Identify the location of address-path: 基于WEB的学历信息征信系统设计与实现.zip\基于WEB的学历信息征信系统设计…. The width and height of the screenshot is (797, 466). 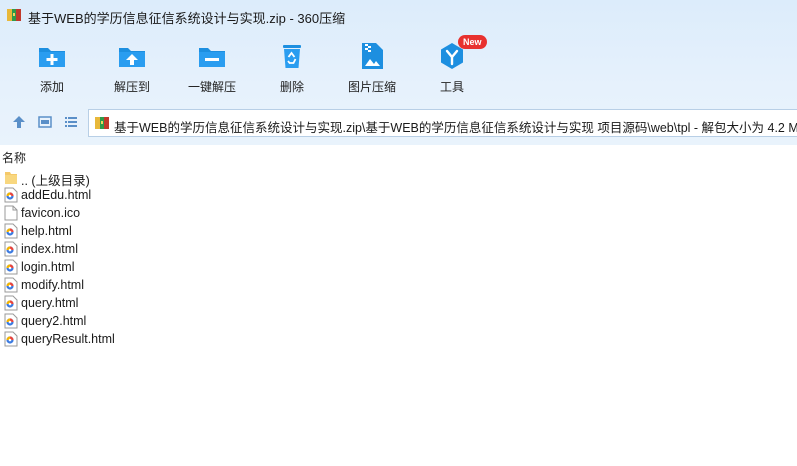
(455, 128).